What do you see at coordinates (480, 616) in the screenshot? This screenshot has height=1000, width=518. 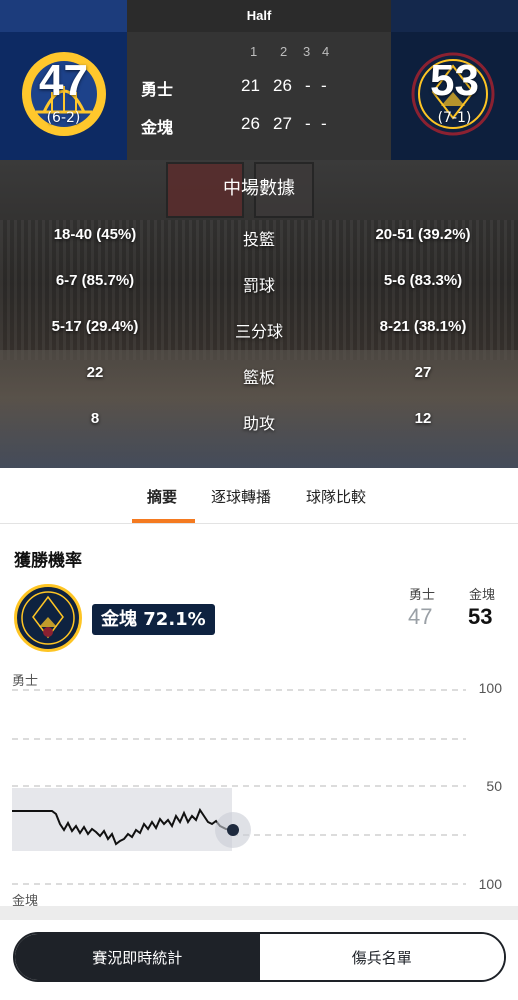 I see `wp-away-score: 53` at bounding box center [480, 616].